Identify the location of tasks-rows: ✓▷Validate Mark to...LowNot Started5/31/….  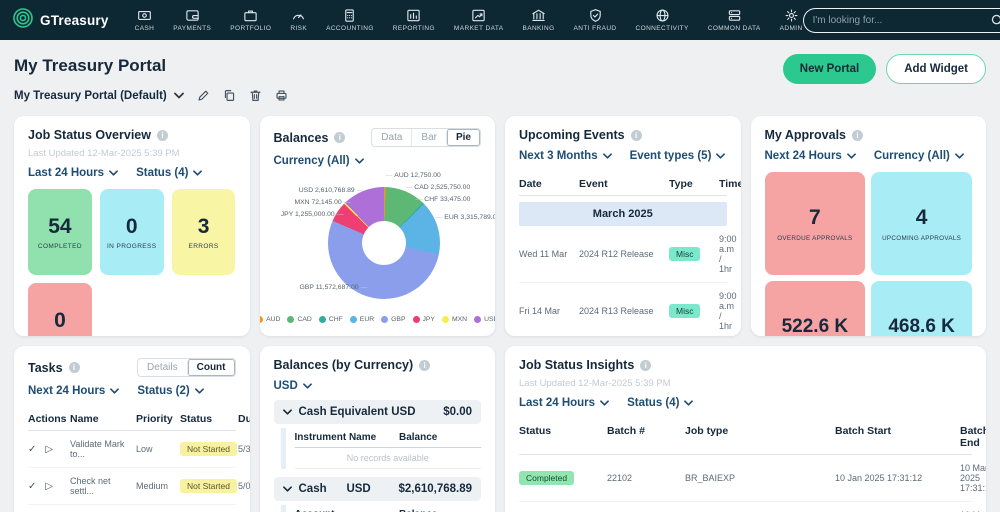
(139, 468).